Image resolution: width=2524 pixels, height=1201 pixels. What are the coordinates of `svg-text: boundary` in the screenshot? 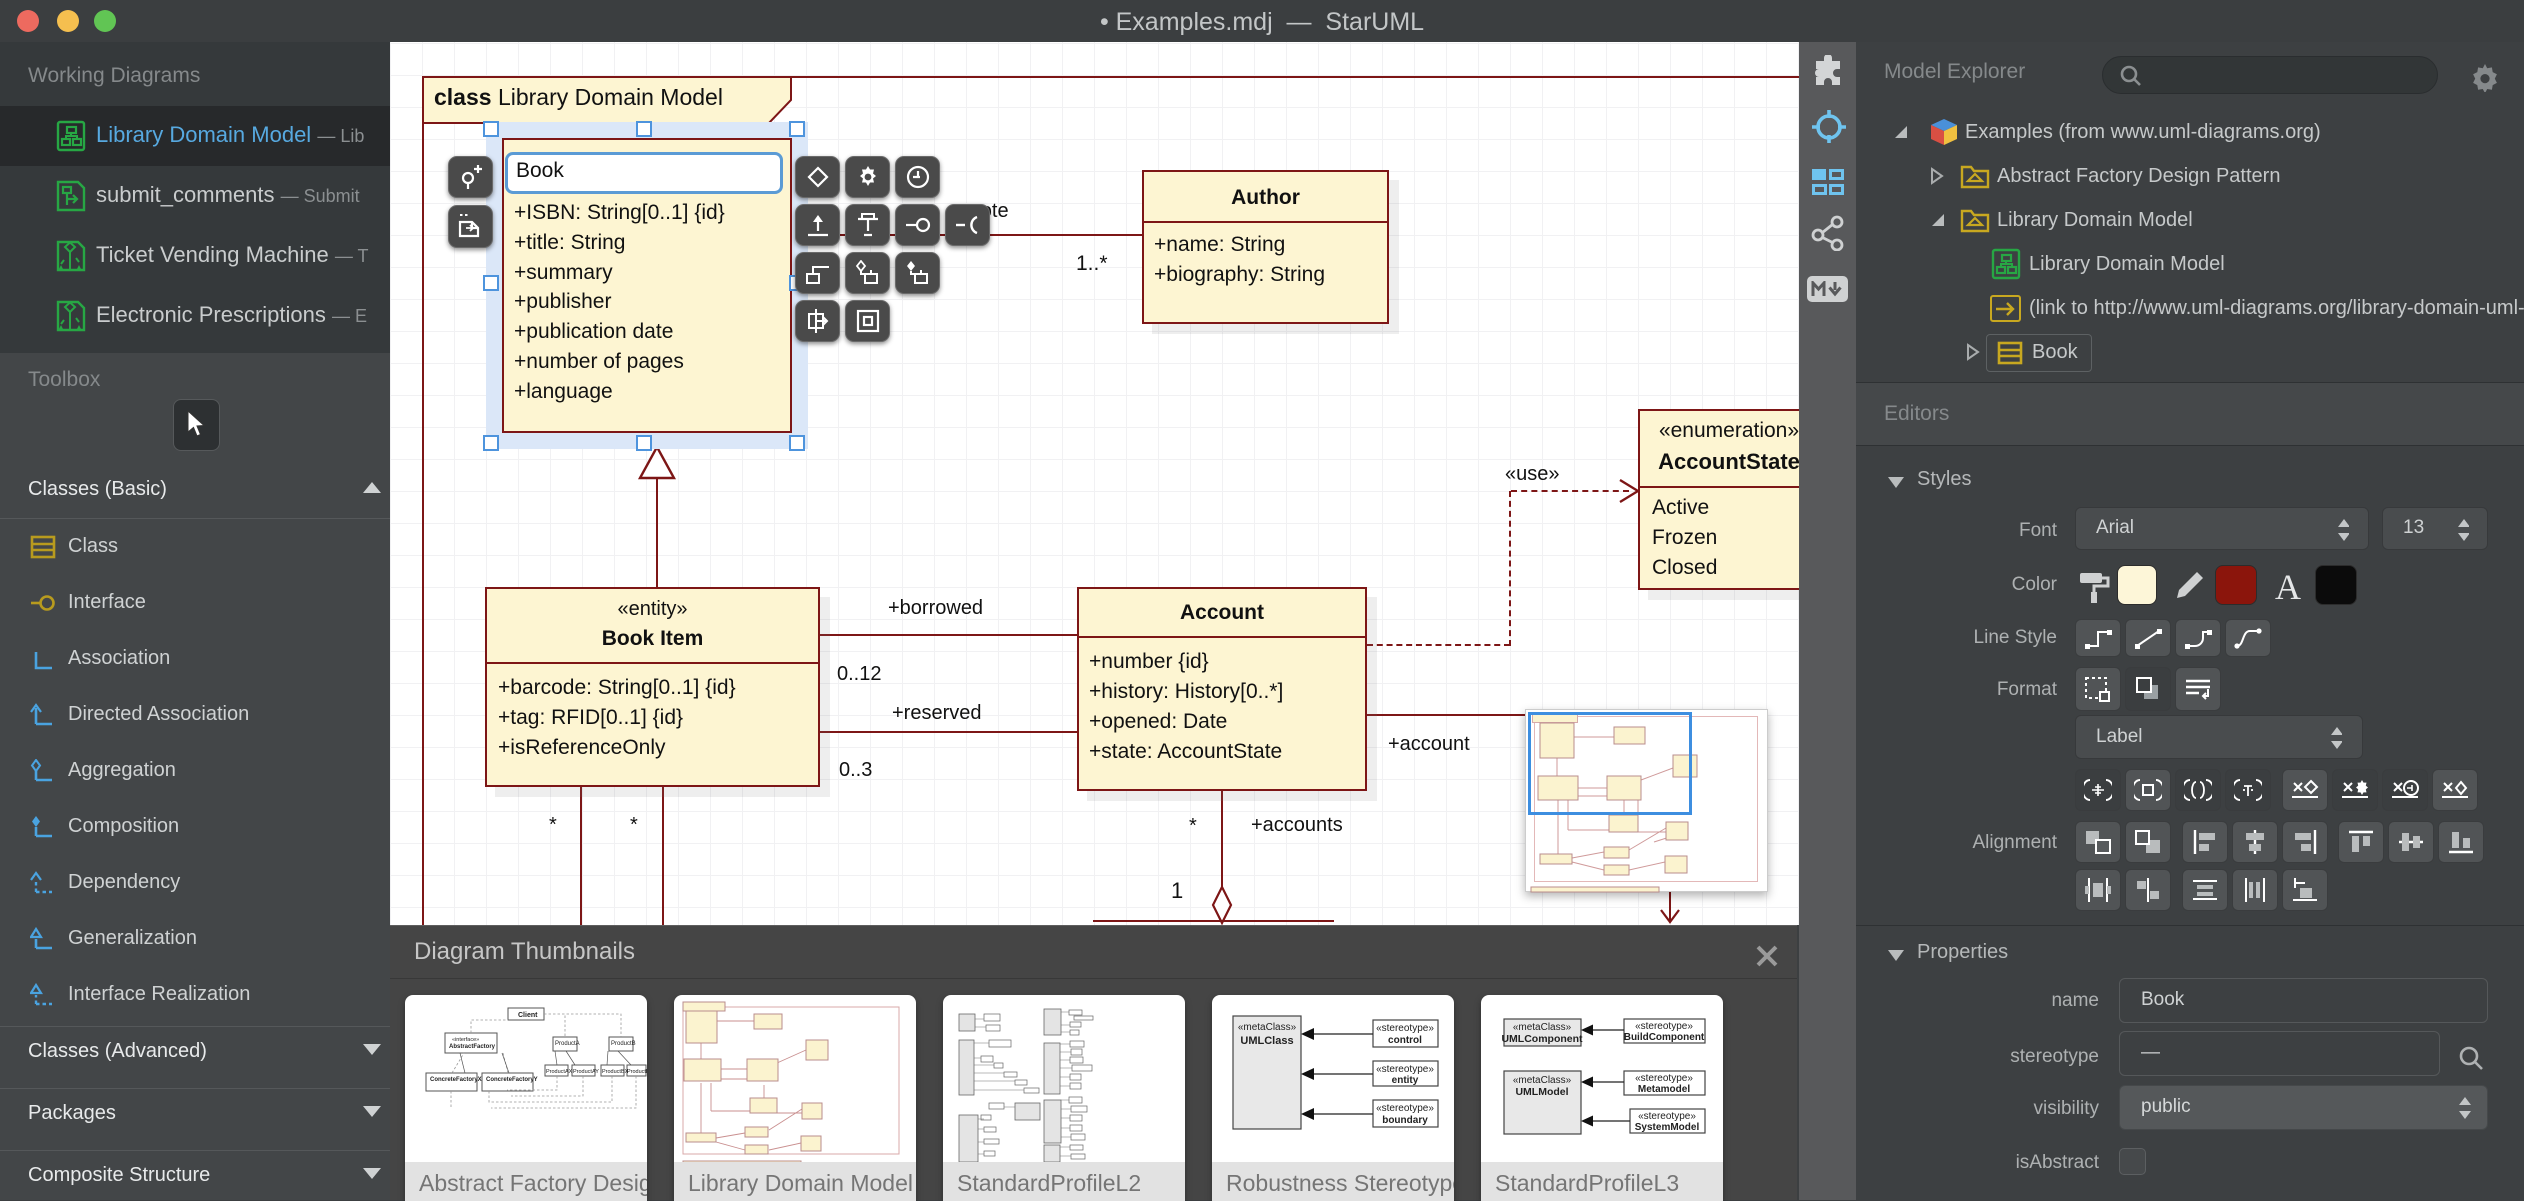 It's located at (1405, 1120).